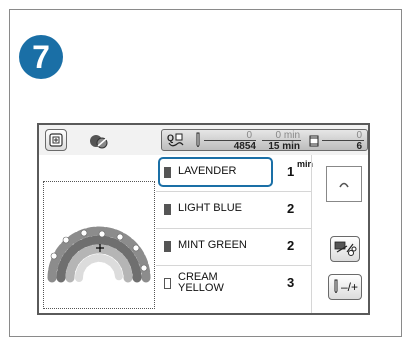 The height and width of the screenshot is (344, 409). I want to click on thread-tension-button: –/+, so click(345, 287).